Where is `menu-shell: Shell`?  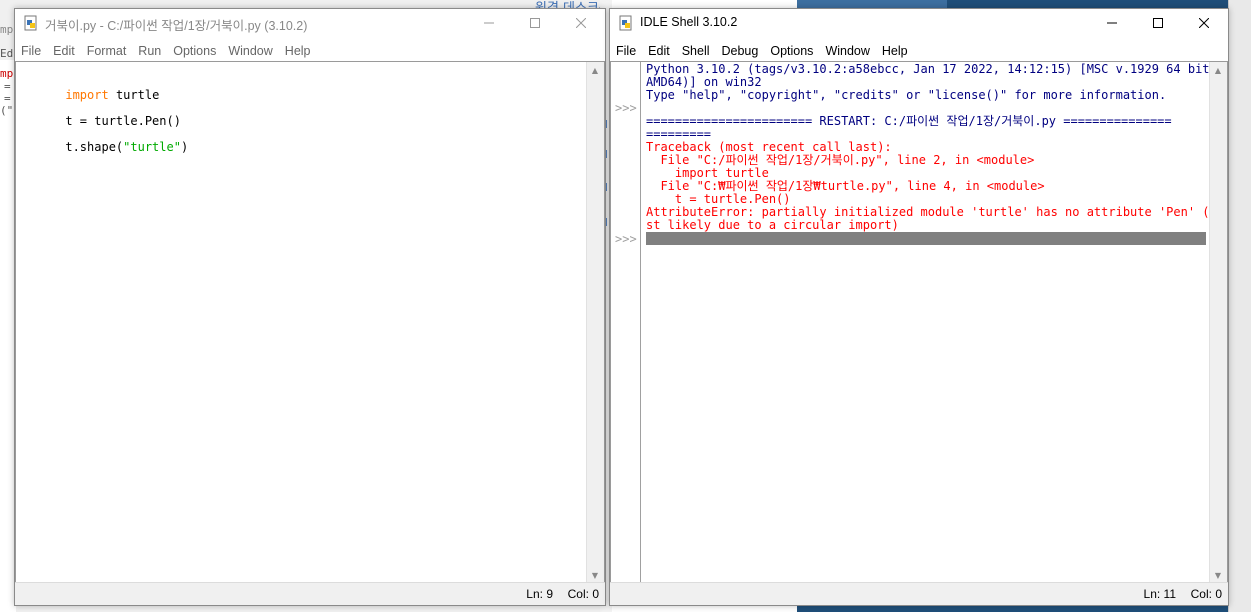
menu-shell: Shell is located at coordinates (696, 51).